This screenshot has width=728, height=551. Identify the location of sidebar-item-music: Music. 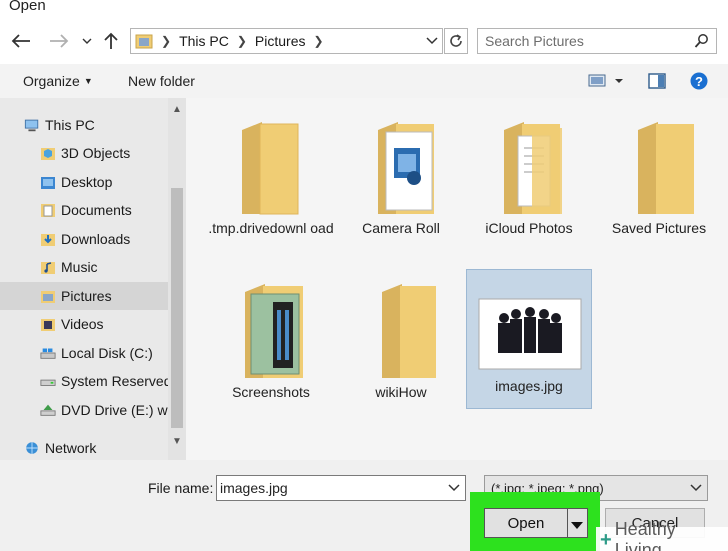
(84, 267).